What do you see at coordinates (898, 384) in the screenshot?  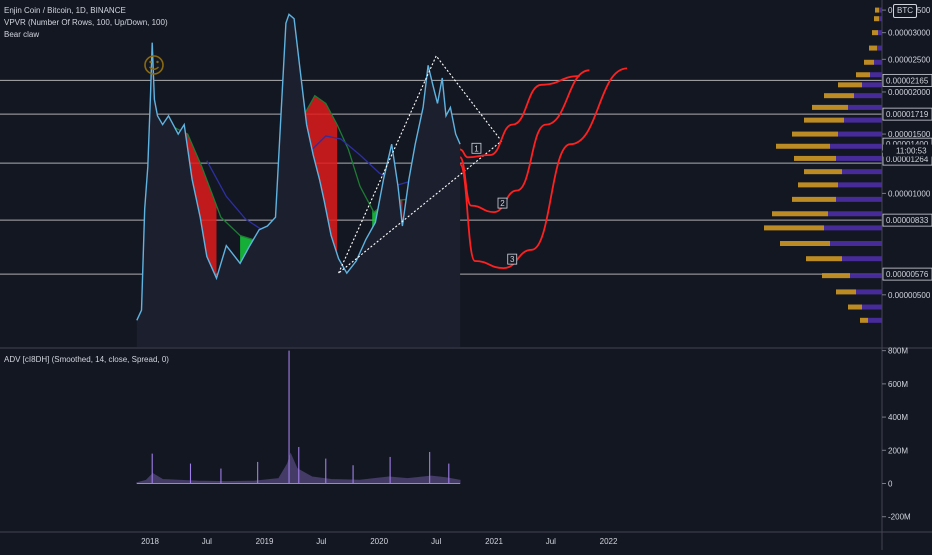 I see `adv-tick-label: 600M` at bounding box center [898, 384].